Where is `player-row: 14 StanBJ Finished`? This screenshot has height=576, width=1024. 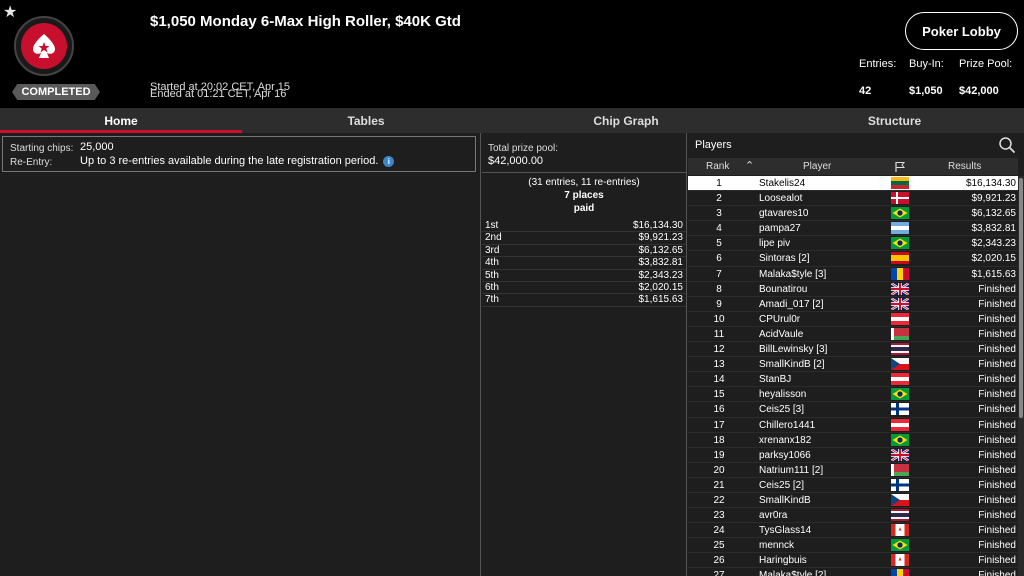 player-row: 14 StanBJ Finished is located at coordinates (853, 380).